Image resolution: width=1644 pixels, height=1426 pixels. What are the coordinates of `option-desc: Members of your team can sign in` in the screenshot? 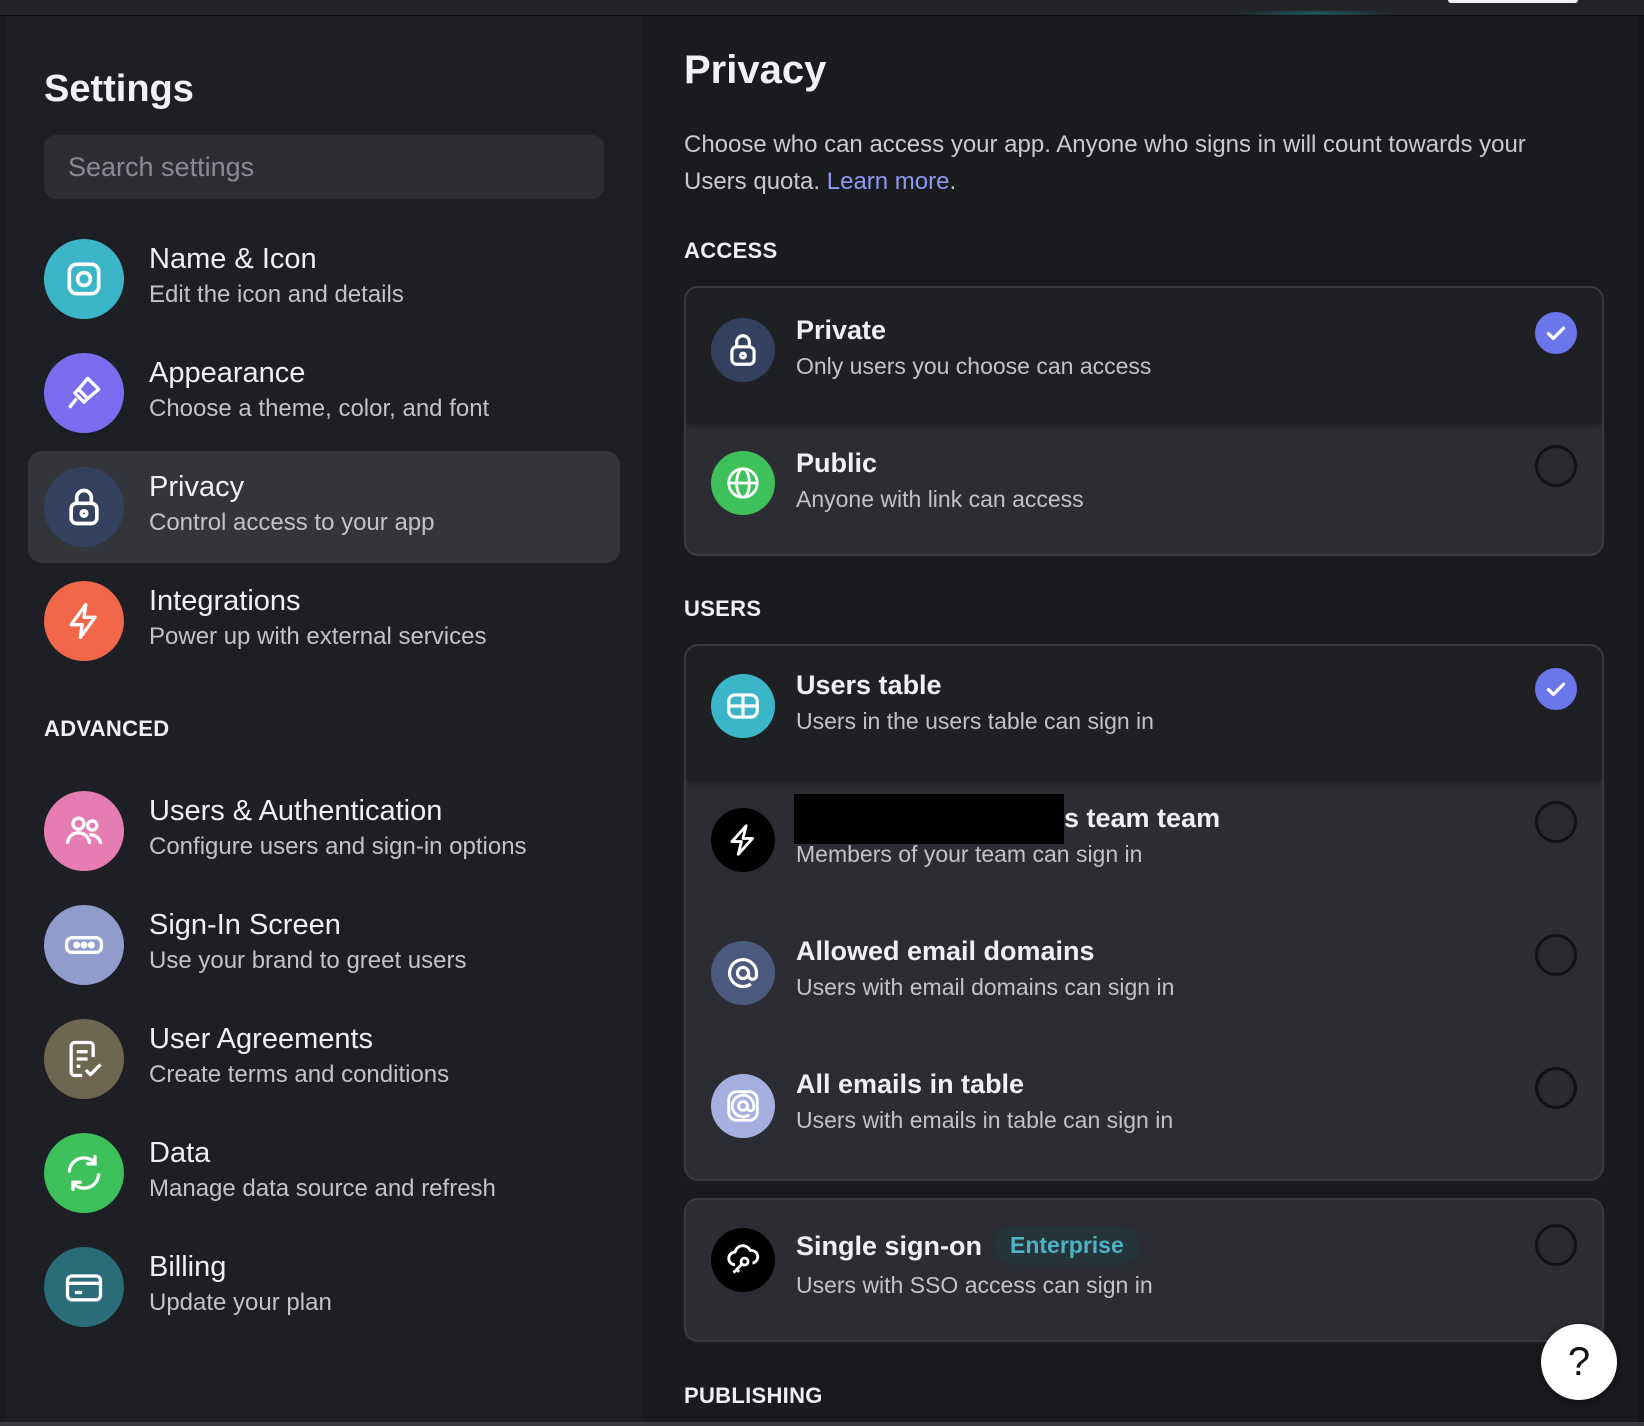 It's located at (969, 854).